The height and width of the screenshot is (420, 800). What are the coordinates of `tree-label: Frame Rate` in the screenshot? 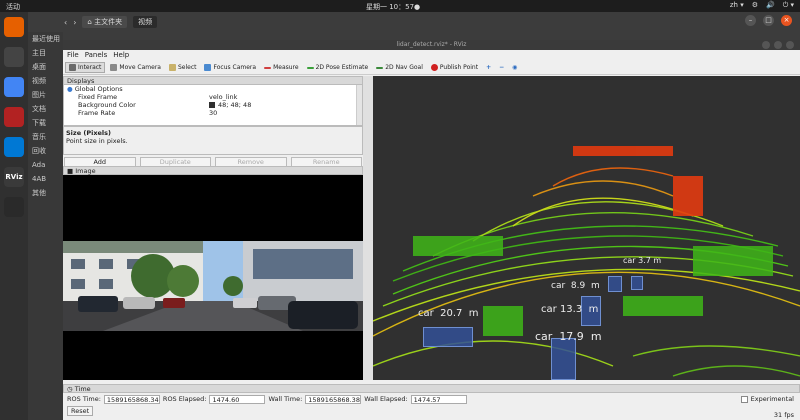 It's located at (97, 113).